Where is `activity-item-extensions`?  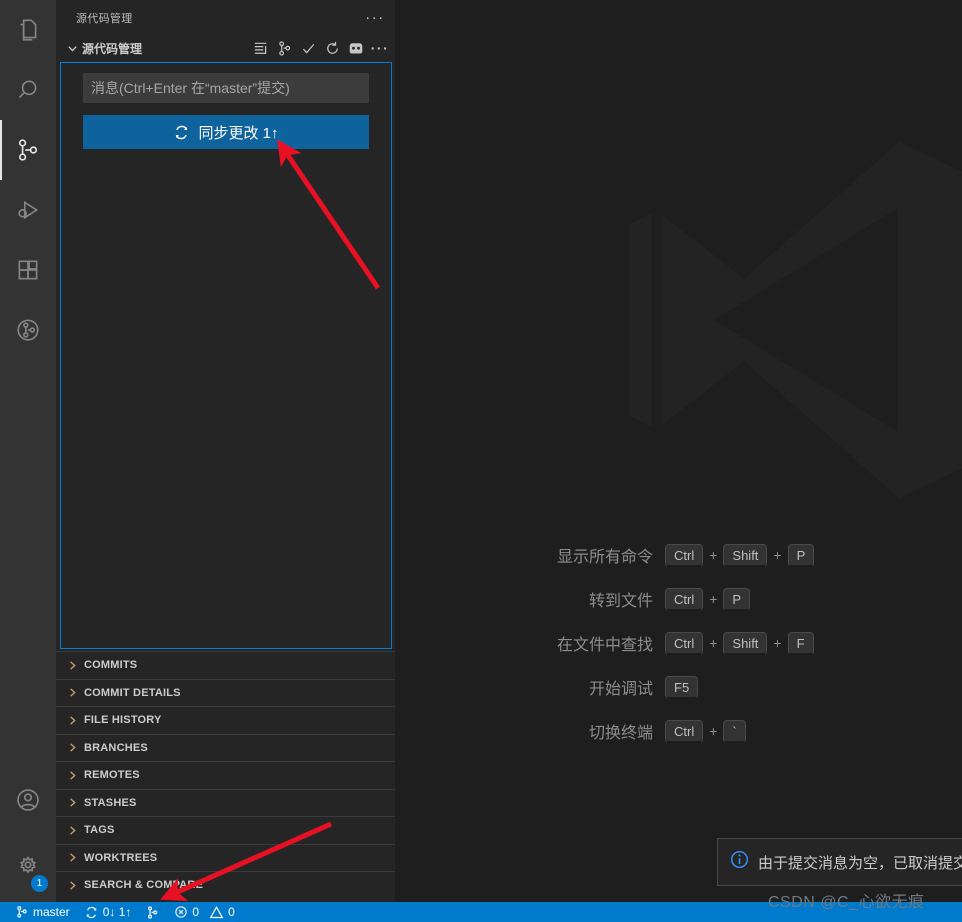
activity-item-extensions is located at coordinates (28, 270).